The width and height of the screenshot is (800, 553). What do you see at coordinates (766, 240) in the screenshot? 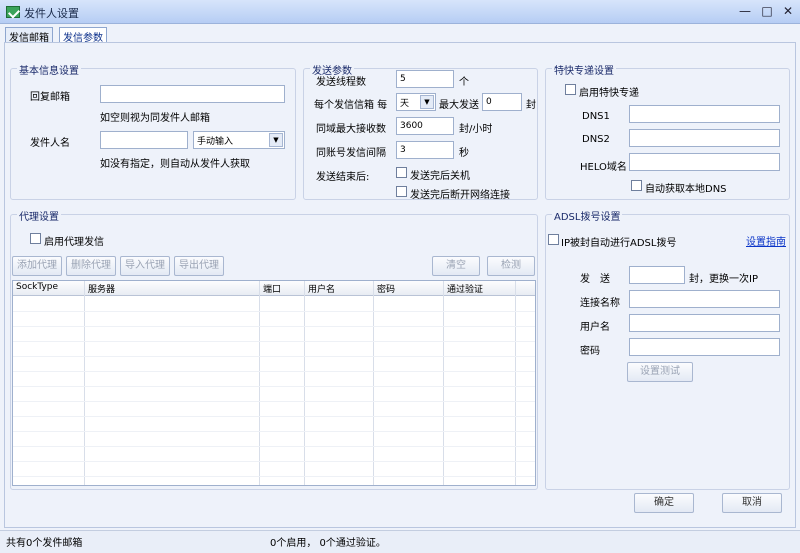
I see `setup-guide-link: 设置指南` at bounding box center [766, 240].